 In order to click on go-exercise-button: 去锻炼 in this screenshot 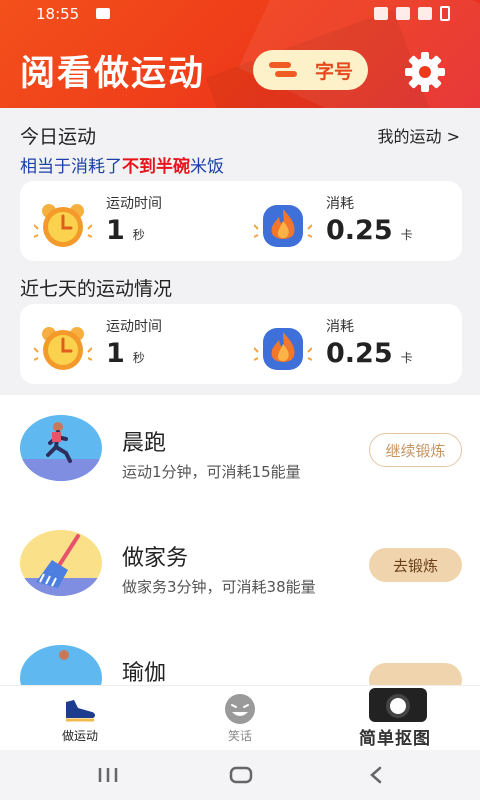, I will do `click(415, 565)`.